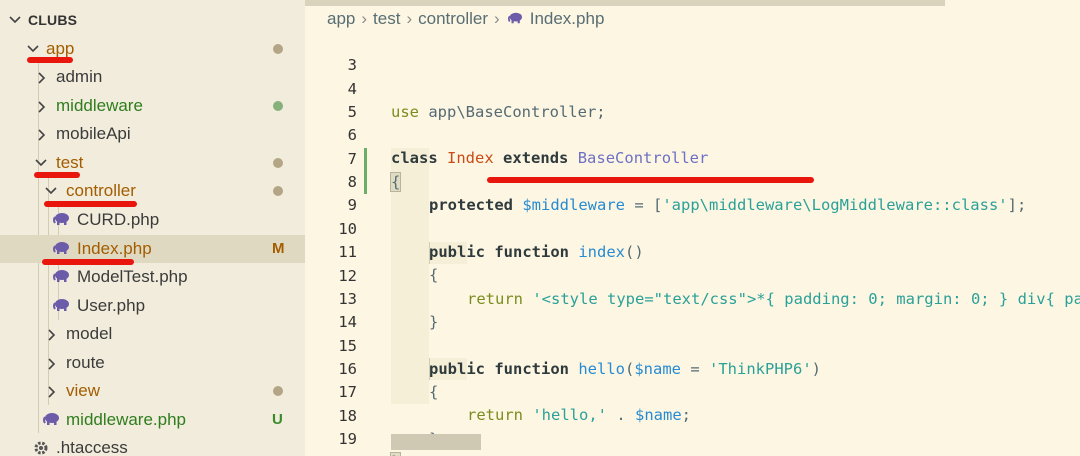  Describe the element at coordinates (126, 419) in the screenshot. I see `tree-item-label: middleware.php` at that location.